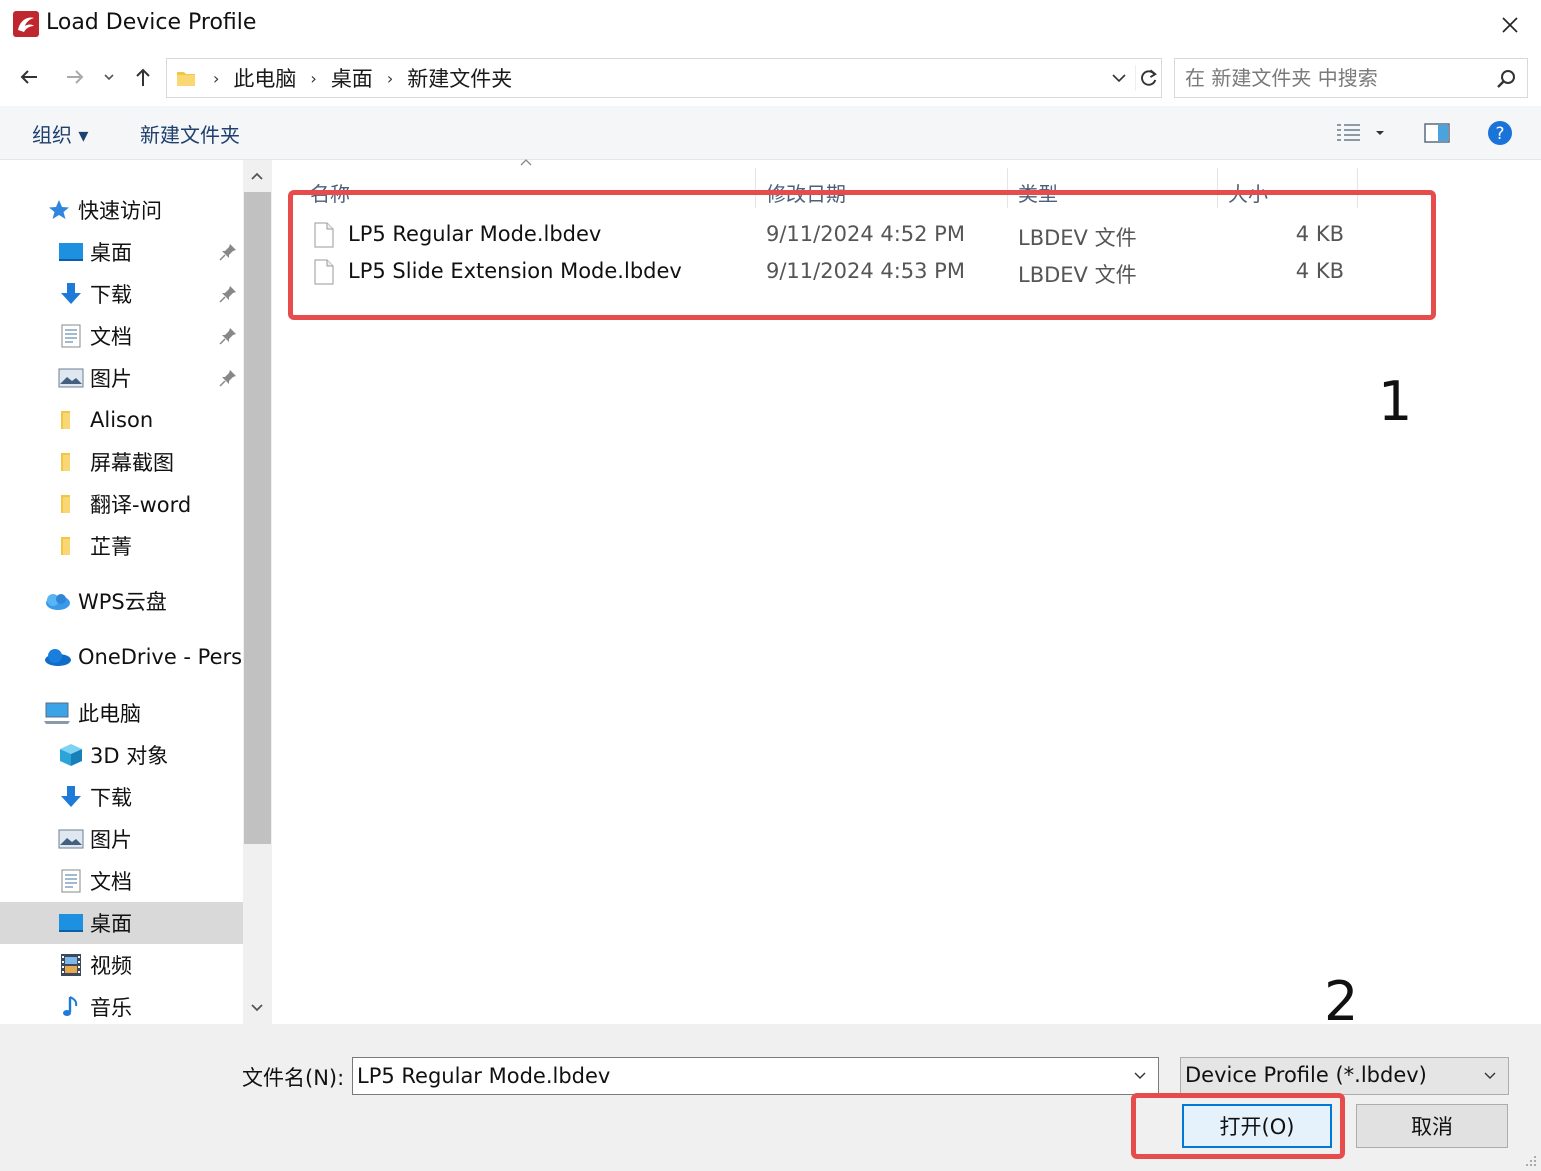 Image resolution: width=1541 pixels, height=1171 pixels. What do you see at coordinates (113, 755) in the screenshot?
I see `nav-pc-3d-objects: 3D 对象` at bounding box center [113, 755].